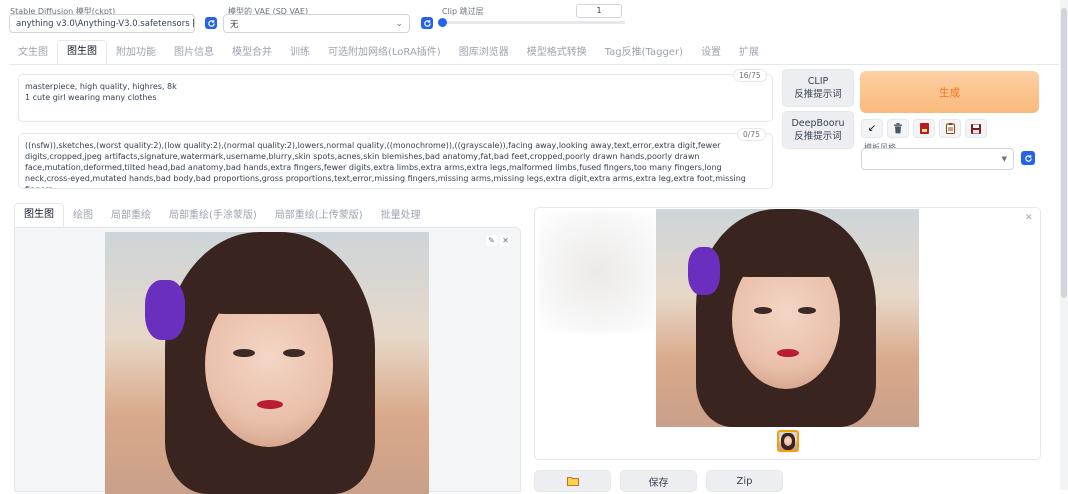 Image resolution: width=1068 pixels, height=494 pixels. I want to click on main-tab: 训练, so click(300, 53).